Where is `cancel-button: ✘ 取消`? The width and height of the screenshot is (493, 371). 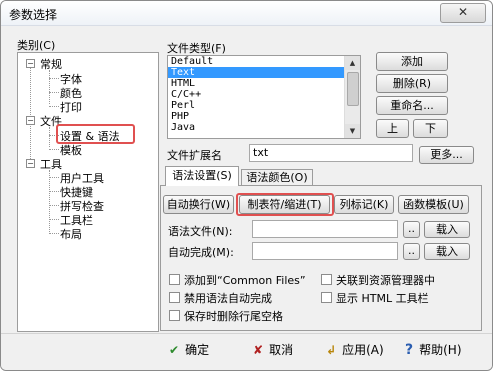
cancel-button: ✘ 取消 is located at coordinates (273, 350).